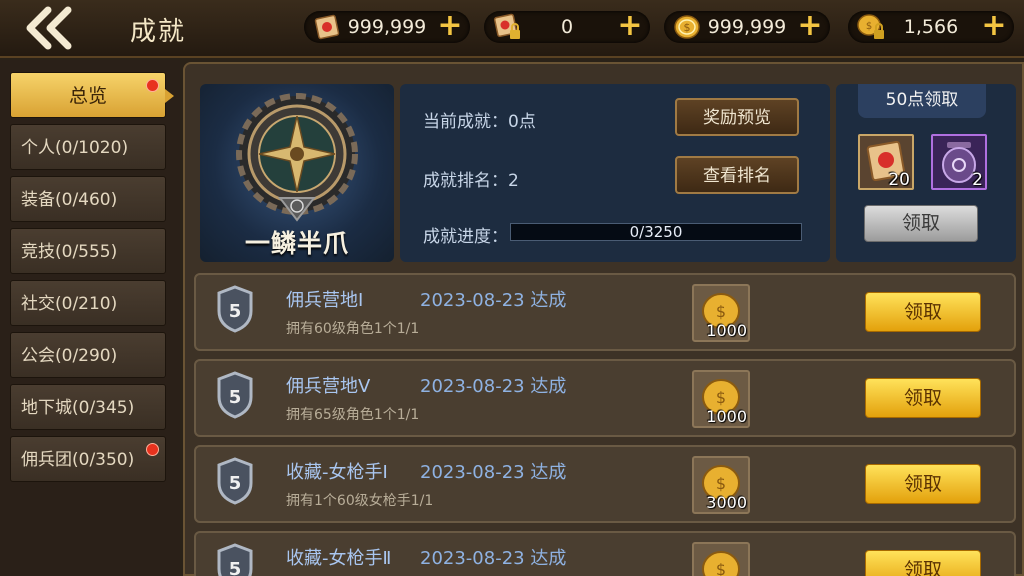 This screenshot has height=576, width=1024. I want to click on sidebar-item-label: 佣兵团(0/350), so click(78, 460).